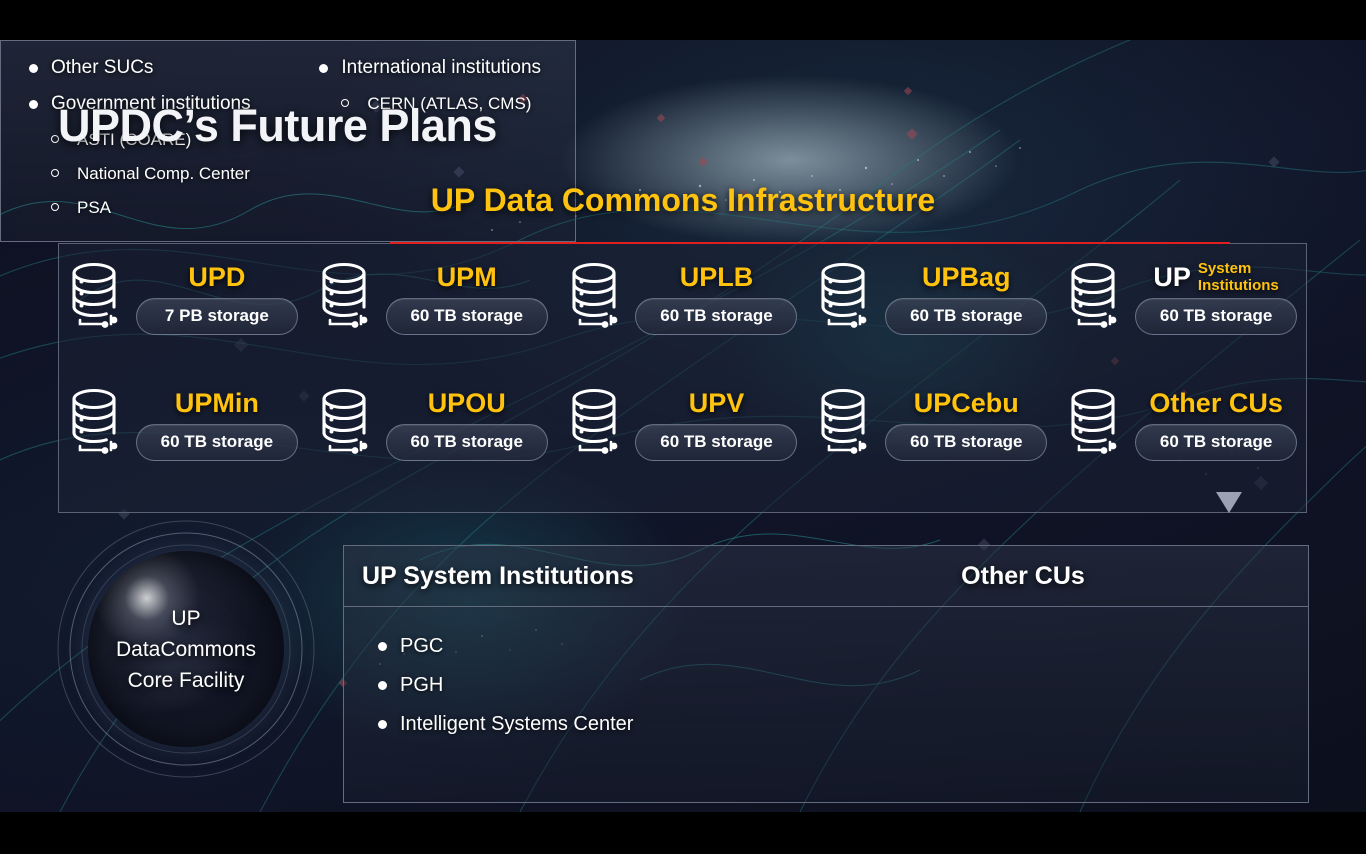 The image size is (1366, 854). Describe the element at coordinates (1229, 502) in the screenshot. I see `down-arrow-icon` at that location.